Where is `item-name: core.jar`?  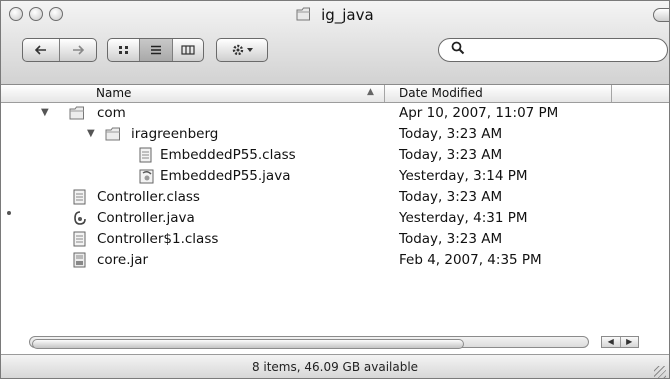 item-name: core.jar is located at coordinates (123, 260).